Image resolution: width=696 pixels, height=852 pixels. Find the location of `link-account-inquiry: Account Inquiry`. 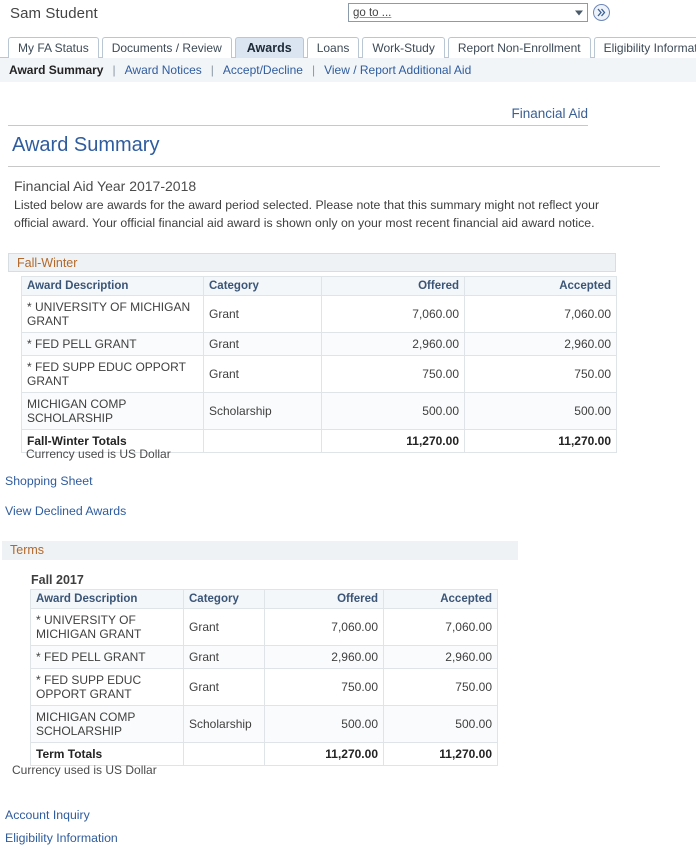

link-account-inquiry: Account Inquiry is located at coordinates (47, 815).